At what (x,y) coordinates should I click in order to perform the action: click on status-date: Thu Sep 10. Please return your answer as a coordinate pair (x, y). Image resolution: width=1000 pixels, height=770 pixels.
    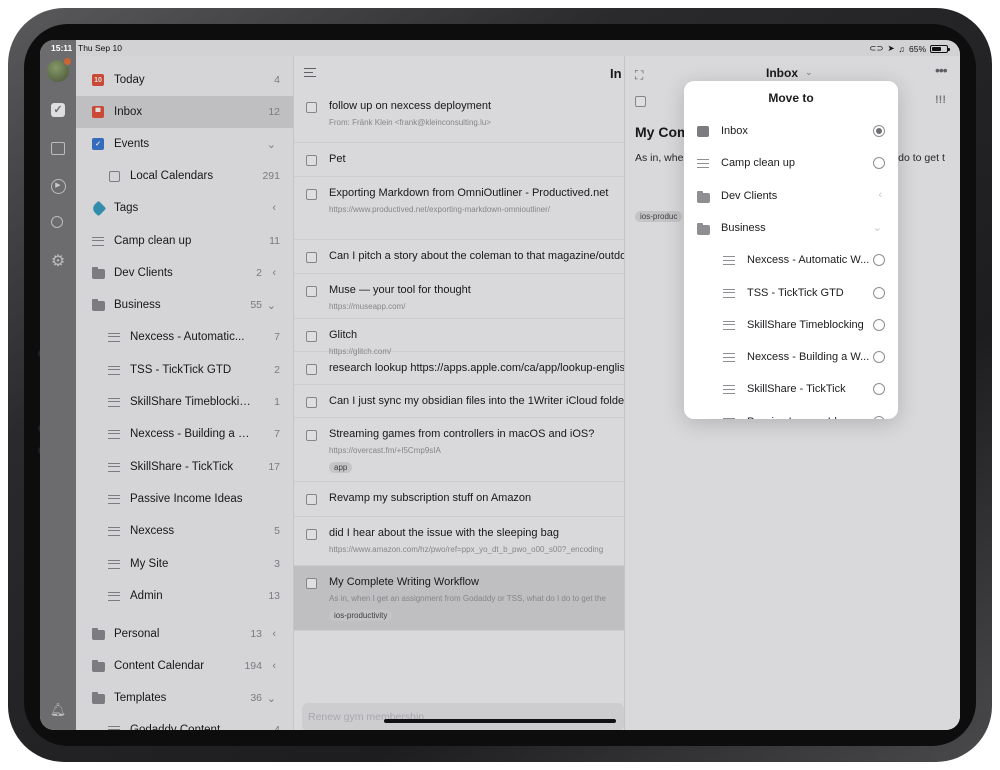
    Looking at the image, I should click on (100, 48).